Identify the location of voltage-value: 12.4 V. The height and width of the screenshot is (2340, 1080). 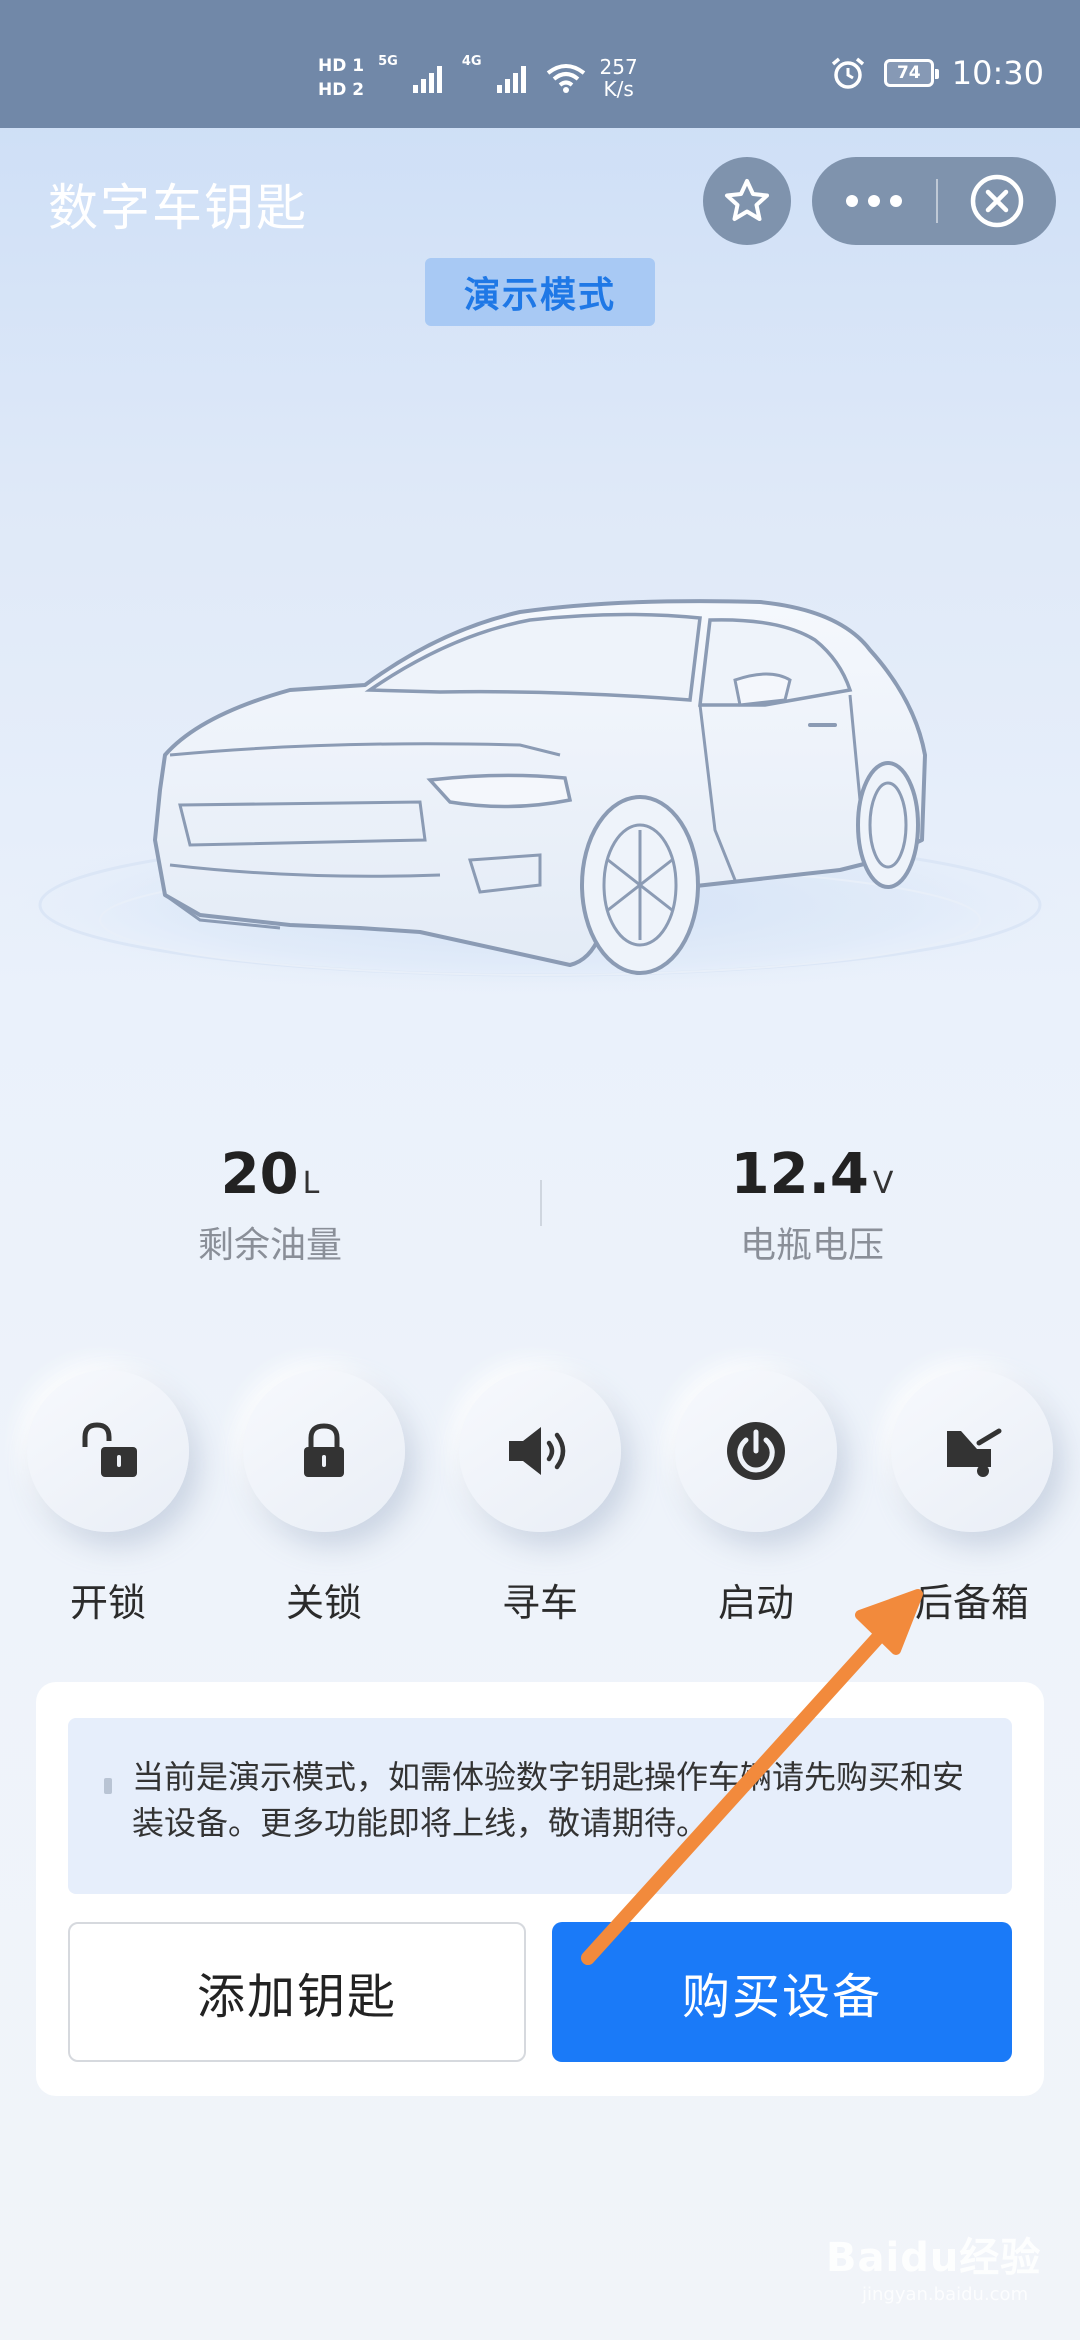
(812, 1179).